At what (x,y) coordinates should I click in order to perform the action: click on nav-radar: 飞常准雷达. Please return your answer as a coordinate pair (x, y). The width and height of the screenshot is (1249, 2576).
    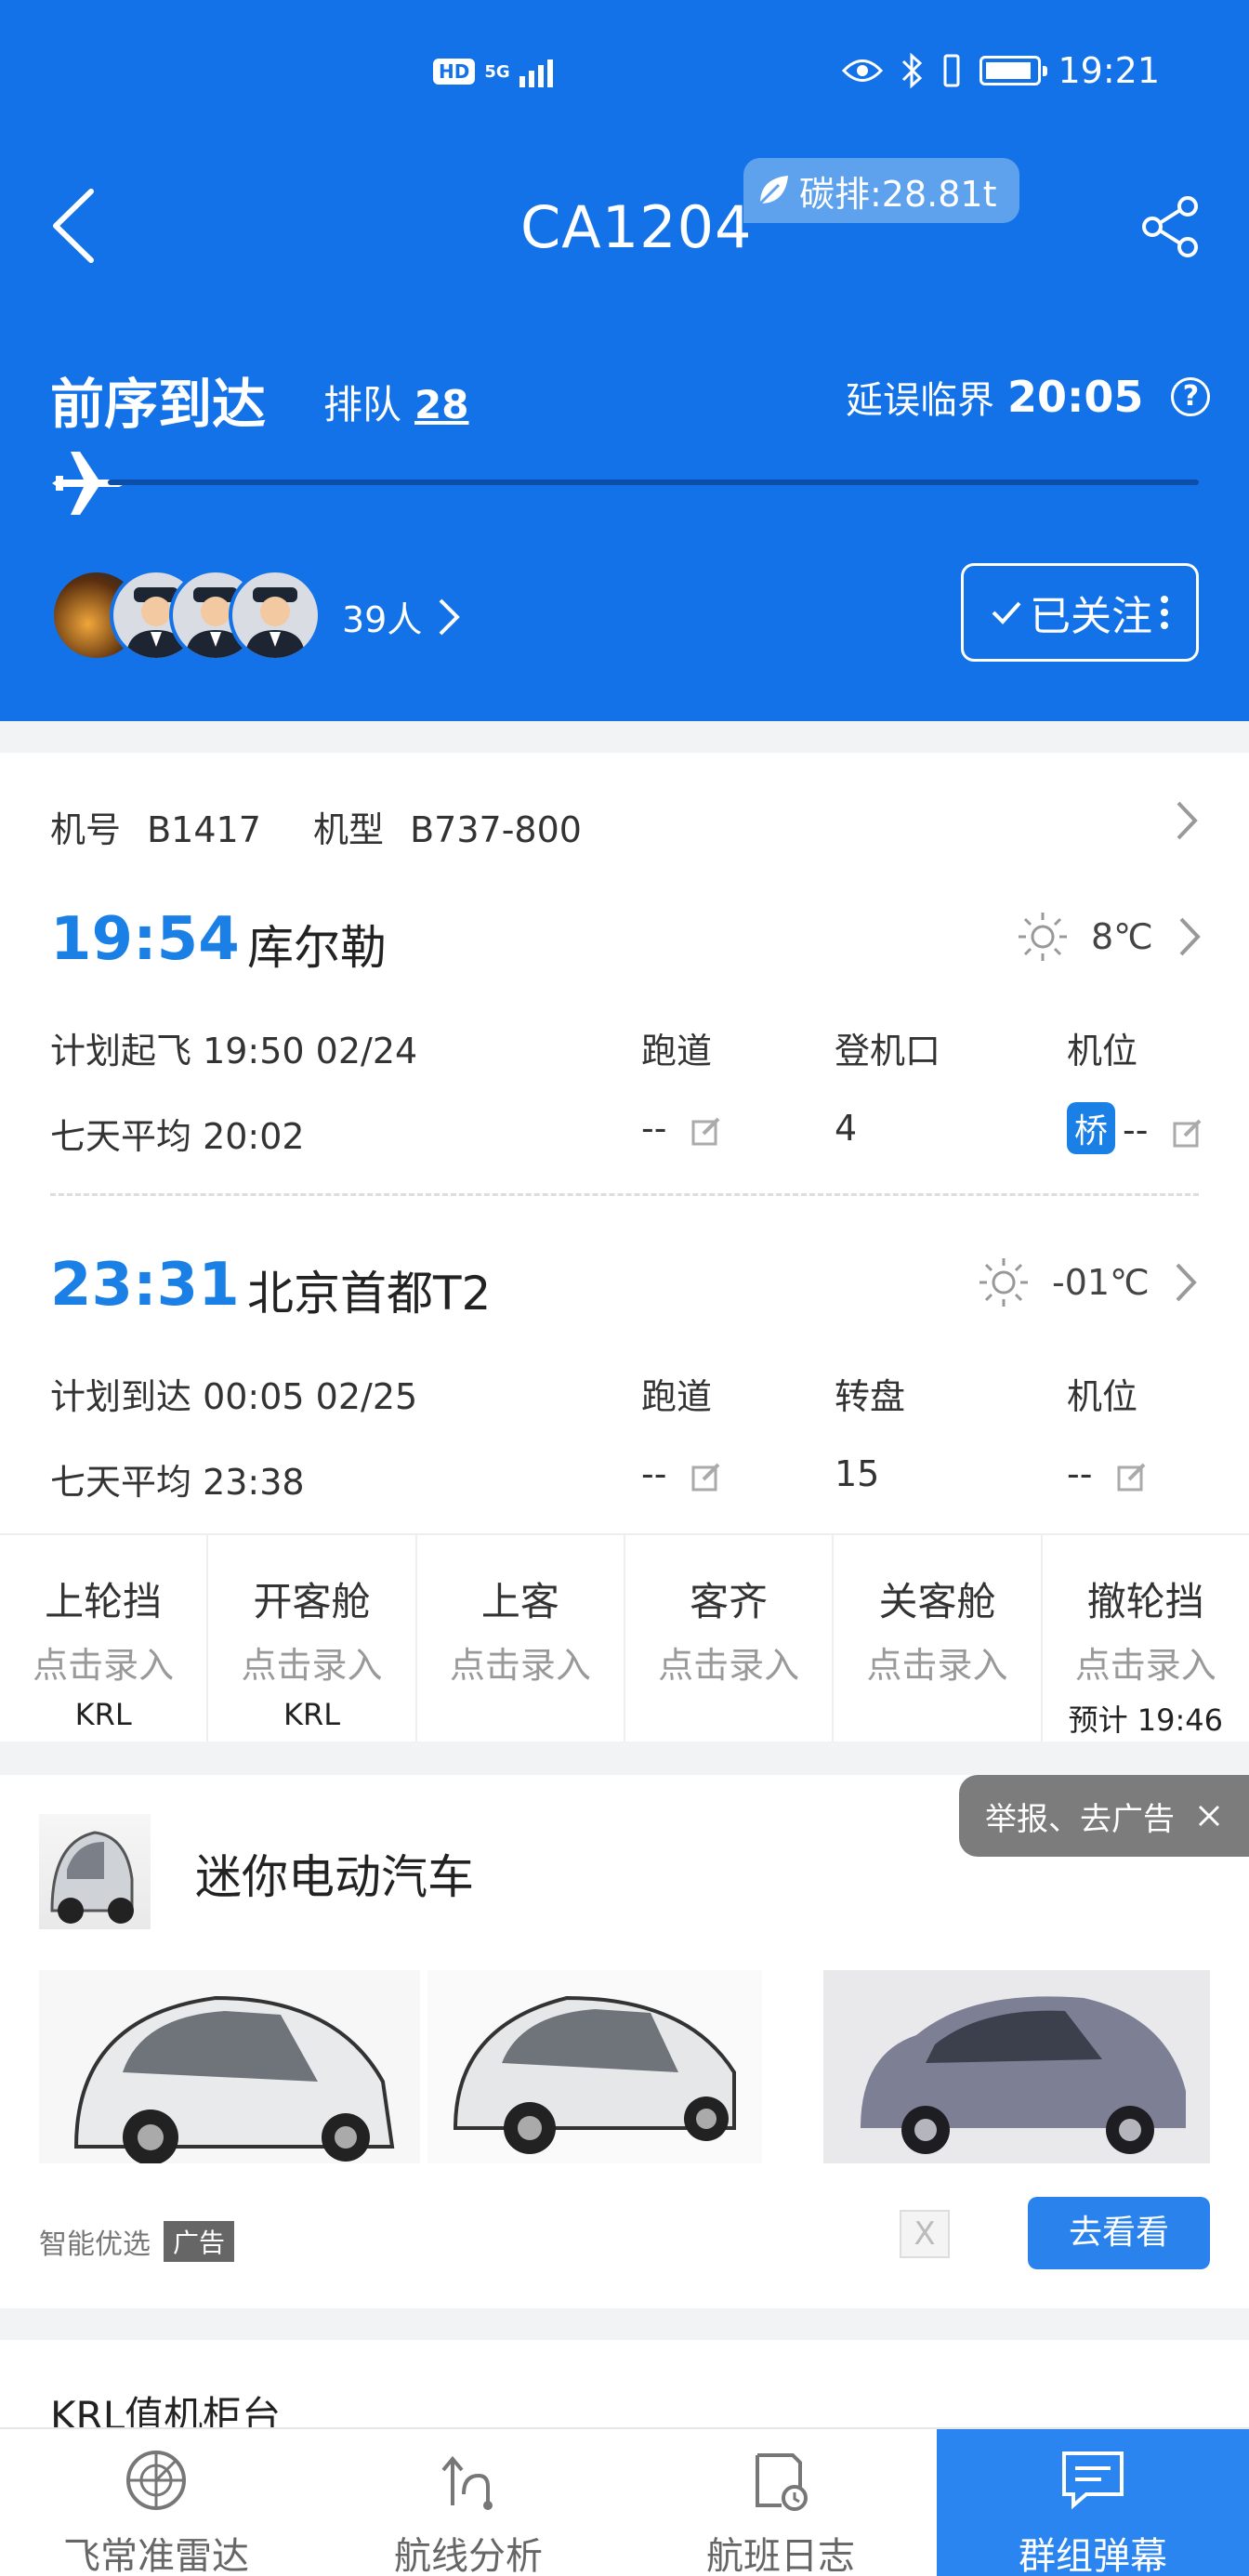
    Looking at the image, I should click on (156, 2502).